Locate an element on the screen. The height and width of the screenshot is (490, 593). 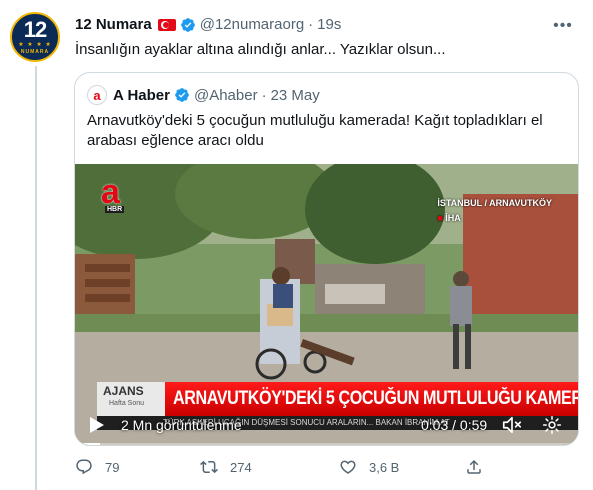
tweet-actions: 79 274 3,6 B is located at coordinates (325, 470).